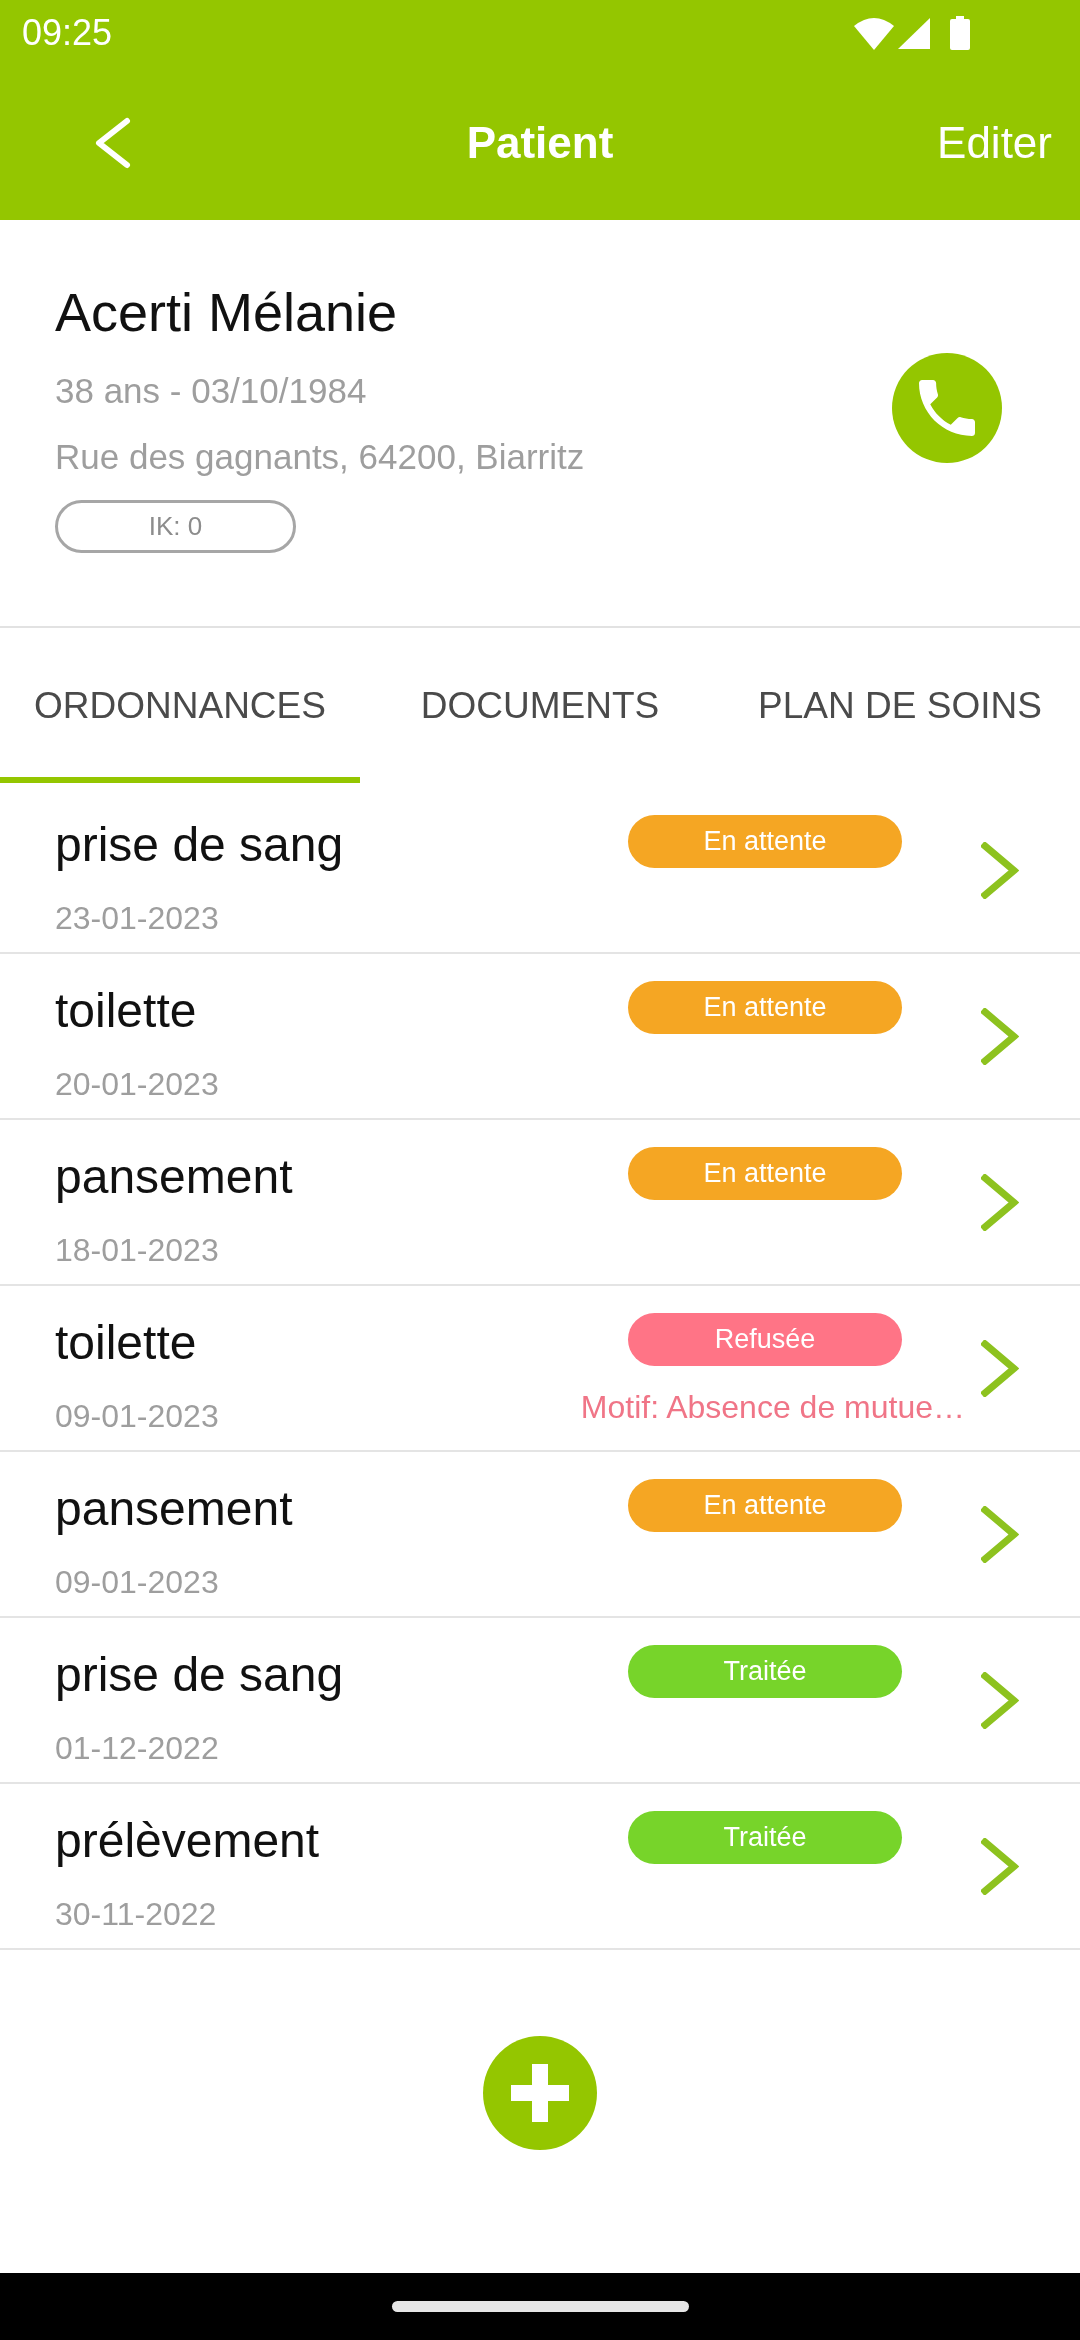 The image size is (1080, 2340). Describe the element at coordinates (960, 33) in the screenshot. I see `battery-icon` at that location.